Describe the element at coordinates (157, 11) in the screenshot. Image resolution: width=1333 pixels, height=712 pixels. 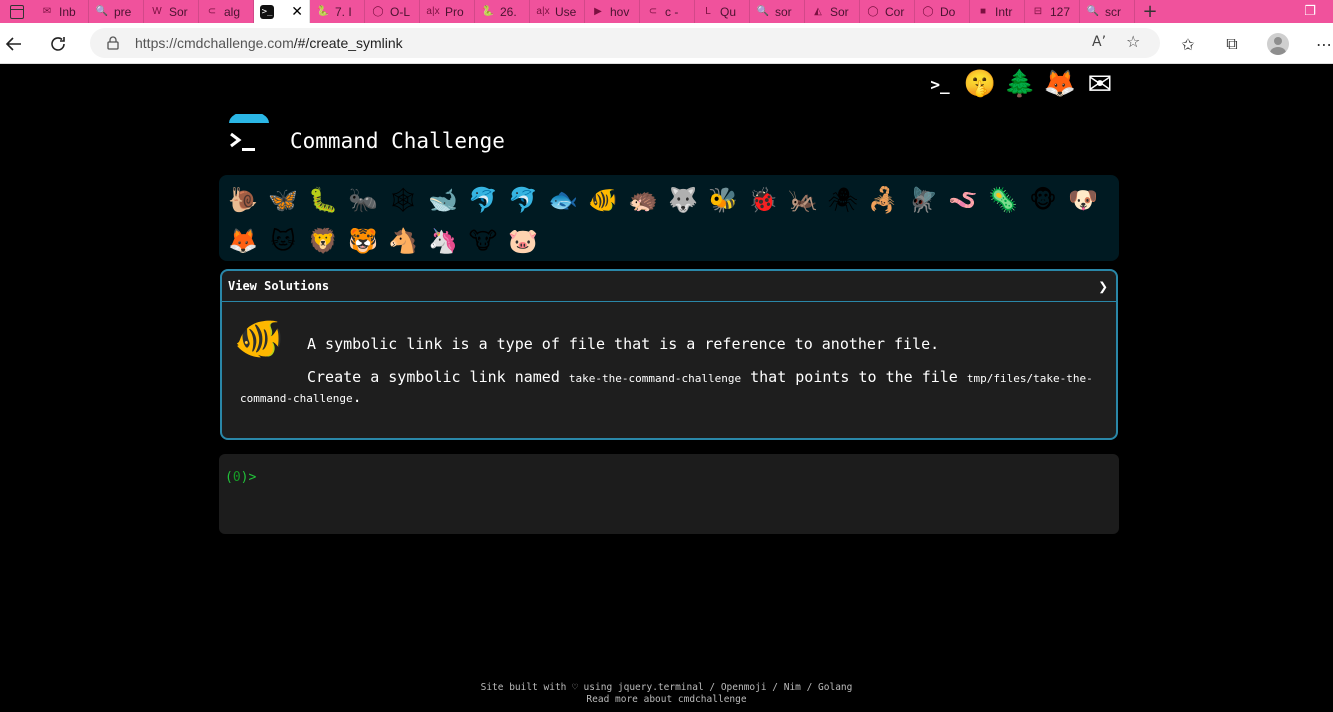
I see `tab-favicon-icon: W` at that location.